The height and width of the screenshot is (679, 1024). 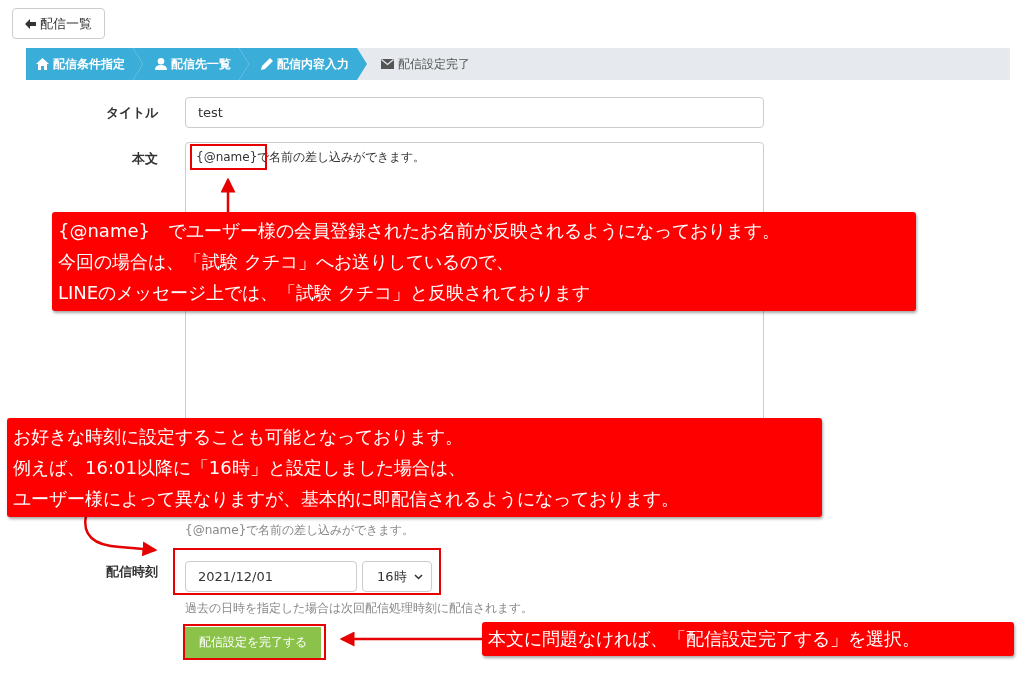 I want to click on user-icon, so click(x=161, y=64).